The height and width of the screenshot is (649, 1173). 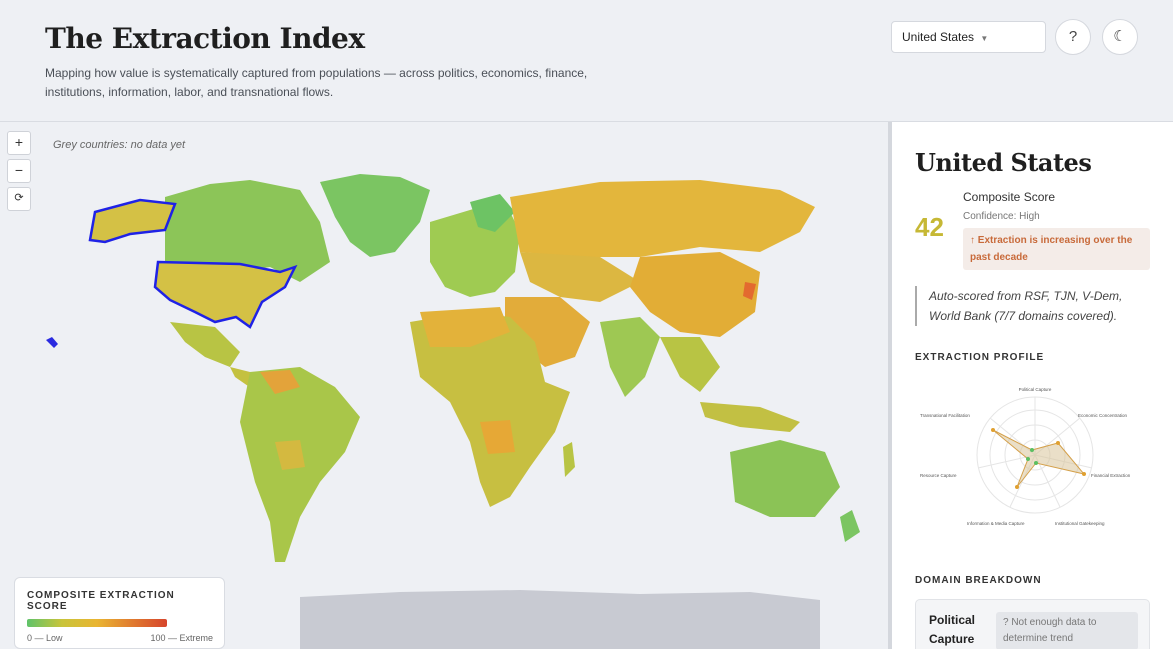 What do you see at coordinates (1003, 162) in the screenshot?
I see `panel-country-name: United States` at bounding box center [1003, 162].